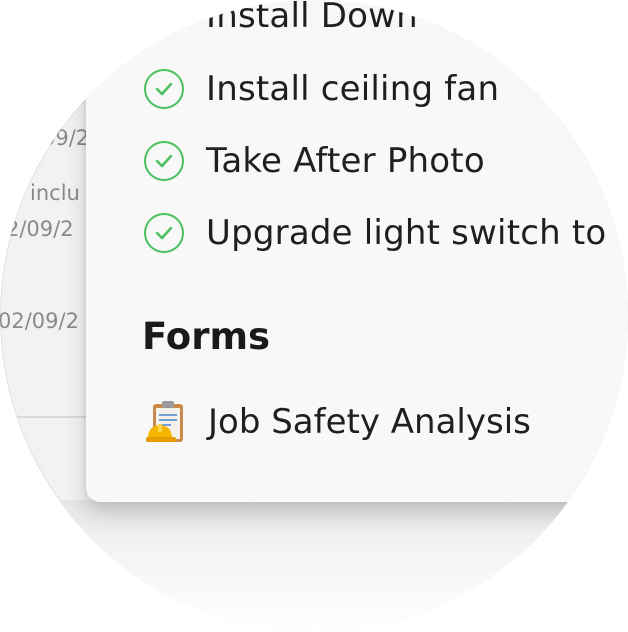 This screenshot has height=632, width=628. Describe the element at coordinates (369, 422) in the screenshot. I see `form-item-label: Job Safety Analysis` at that location.